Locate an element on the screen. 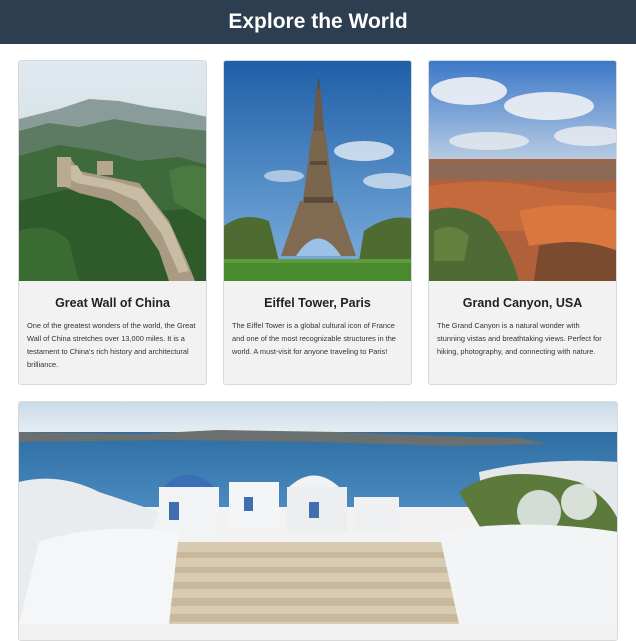 This screenshot has width=636, height=641. card-title: Grand Canyon, USA is located at coordinates (522, 303).